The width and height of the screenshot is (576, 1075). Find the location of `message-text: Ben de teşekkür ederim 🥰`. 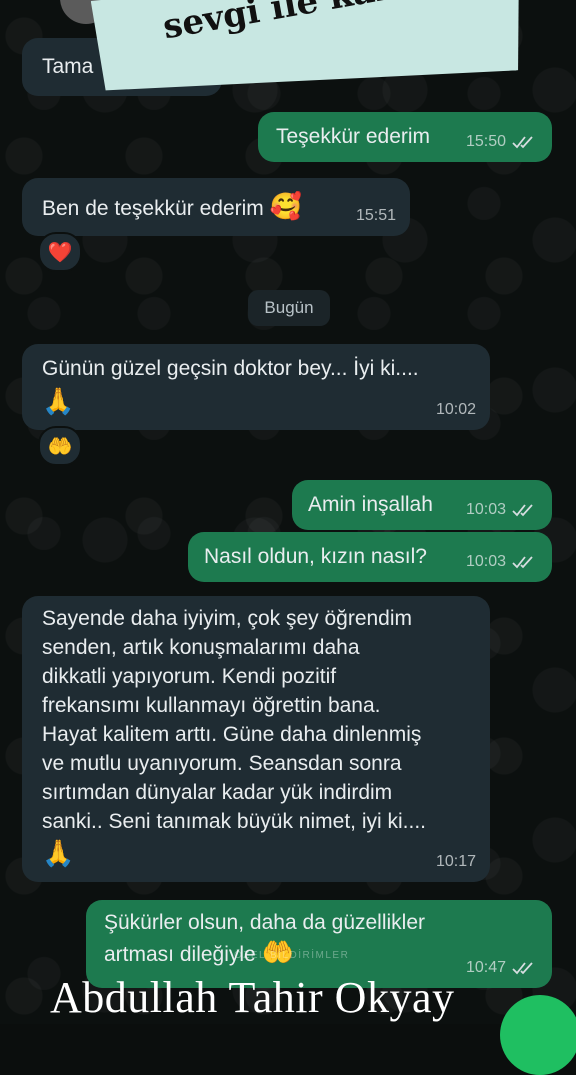

message-text: Ben de teşekkür ederim 🥰 is located at coordinates (172, 207).